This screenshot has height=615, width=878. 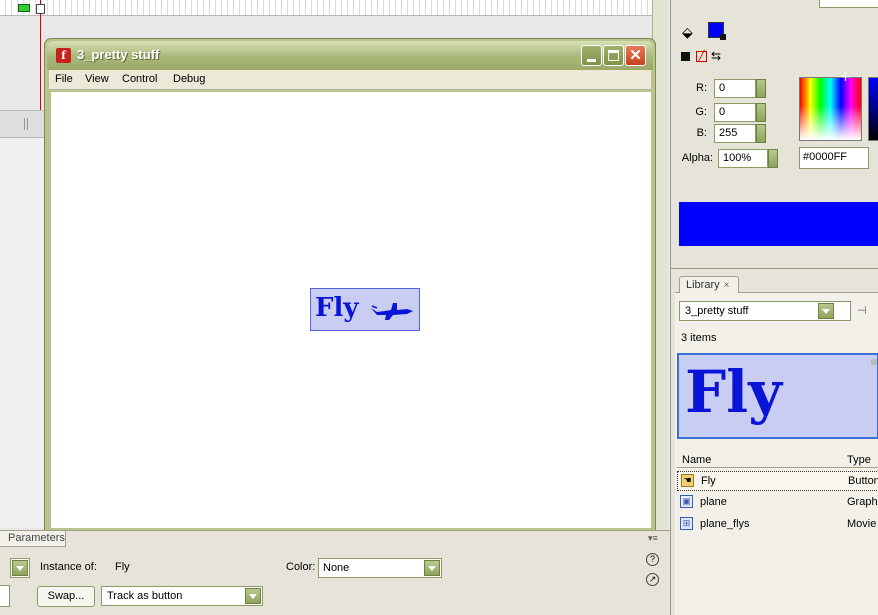 I want to click on hex-color-field: #0000FF, so click(x=834, y=158).